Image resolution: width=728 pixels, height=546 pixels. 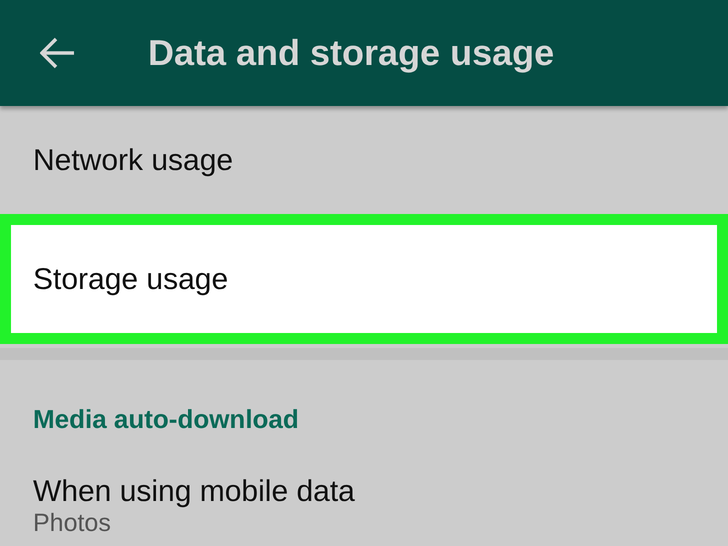 What do you see at coordinates (351, 53) in the screenshot?
I see `screen-title: Data and storage usage` at bounding box center [351, 53].